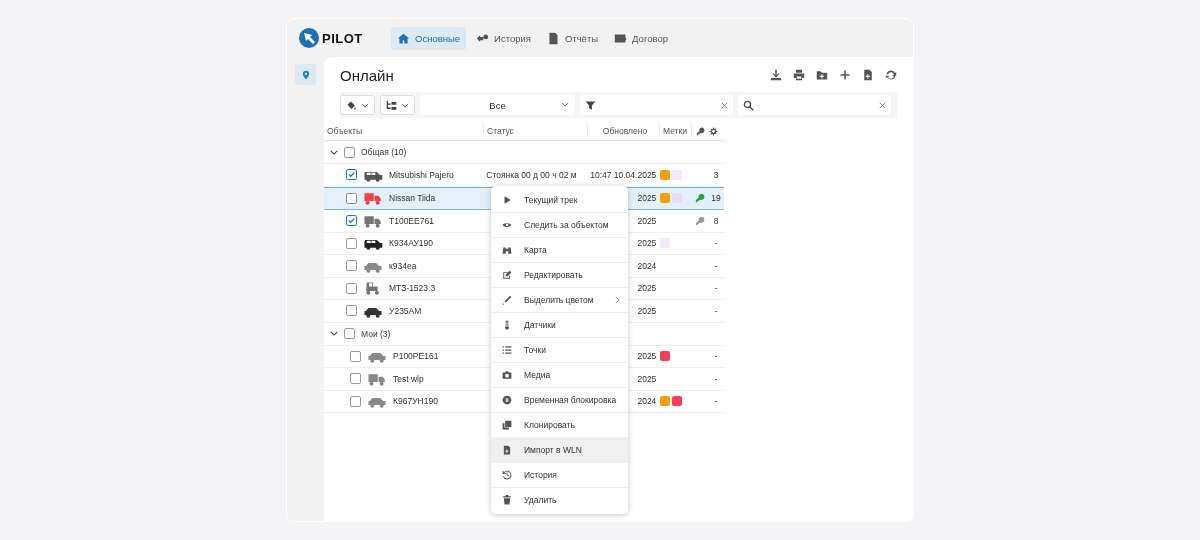 The image size is (1200, 540). Describe the element at coordinates (405, 310) in the screenshot. I see `object-name: У235АМ` at that location.